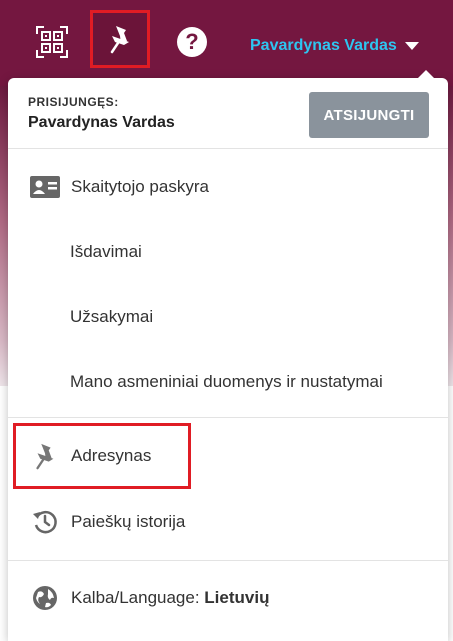  Describe the element at coordinates (228, 317) in the screenshot. I see `menu-item-reservations: Užsakymai` at that location.